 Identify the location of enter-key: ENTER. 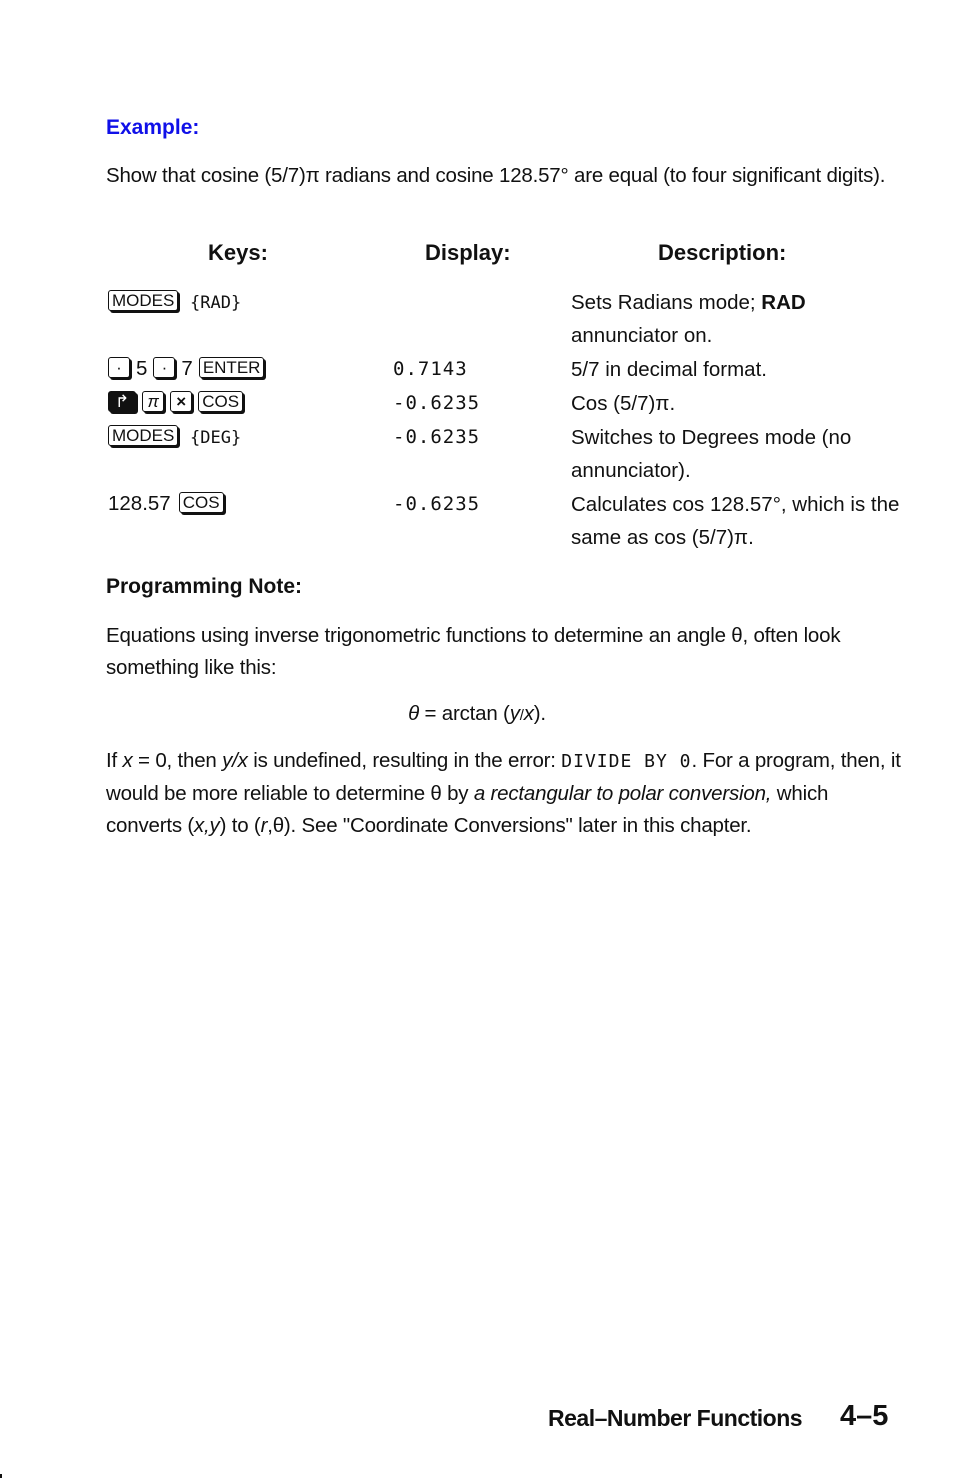
(231, 367).